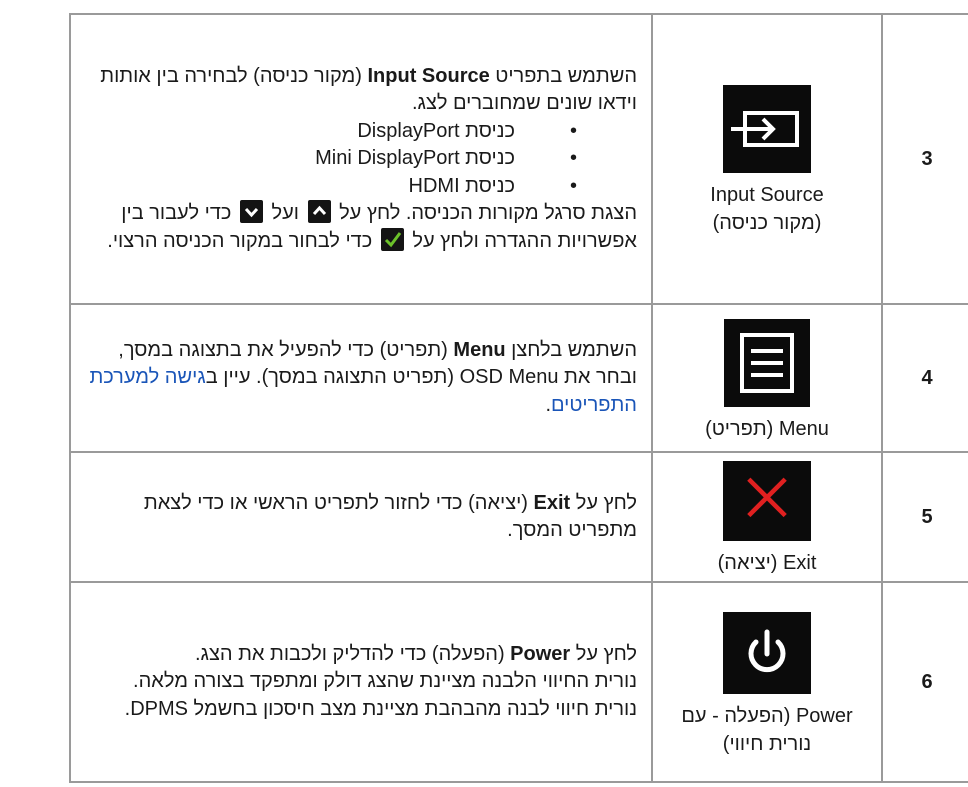 Image resolution: width=968 pixels, height=787 pixels. I want to click on bold-term: Input Source, so click(428, 75).